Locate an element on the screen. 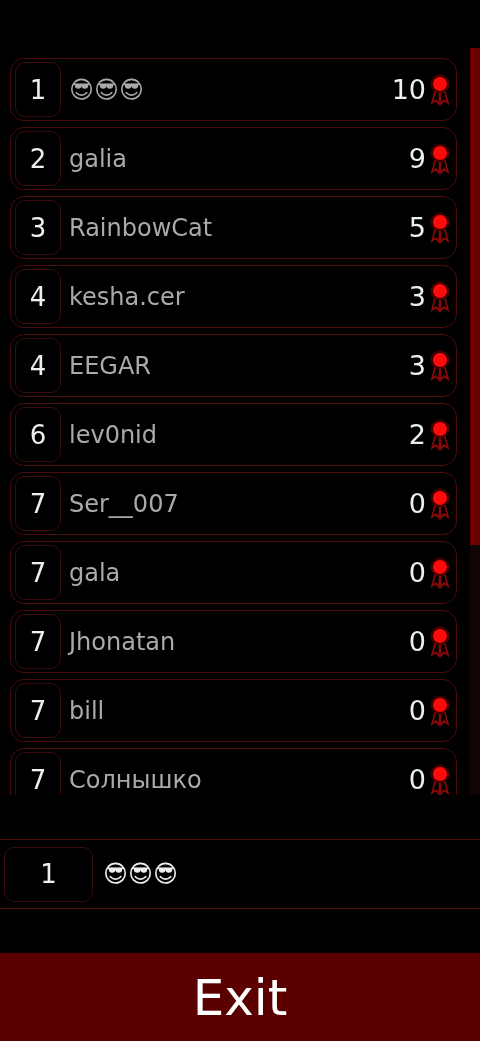  player-name: galia is located at coordinates (98, 158).